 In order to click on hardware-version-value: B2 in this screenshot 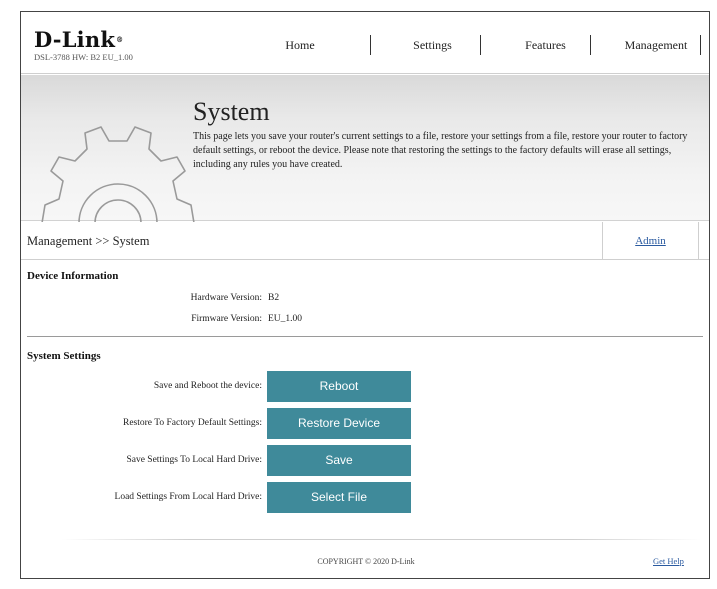, I will do `click(274, 298)`.